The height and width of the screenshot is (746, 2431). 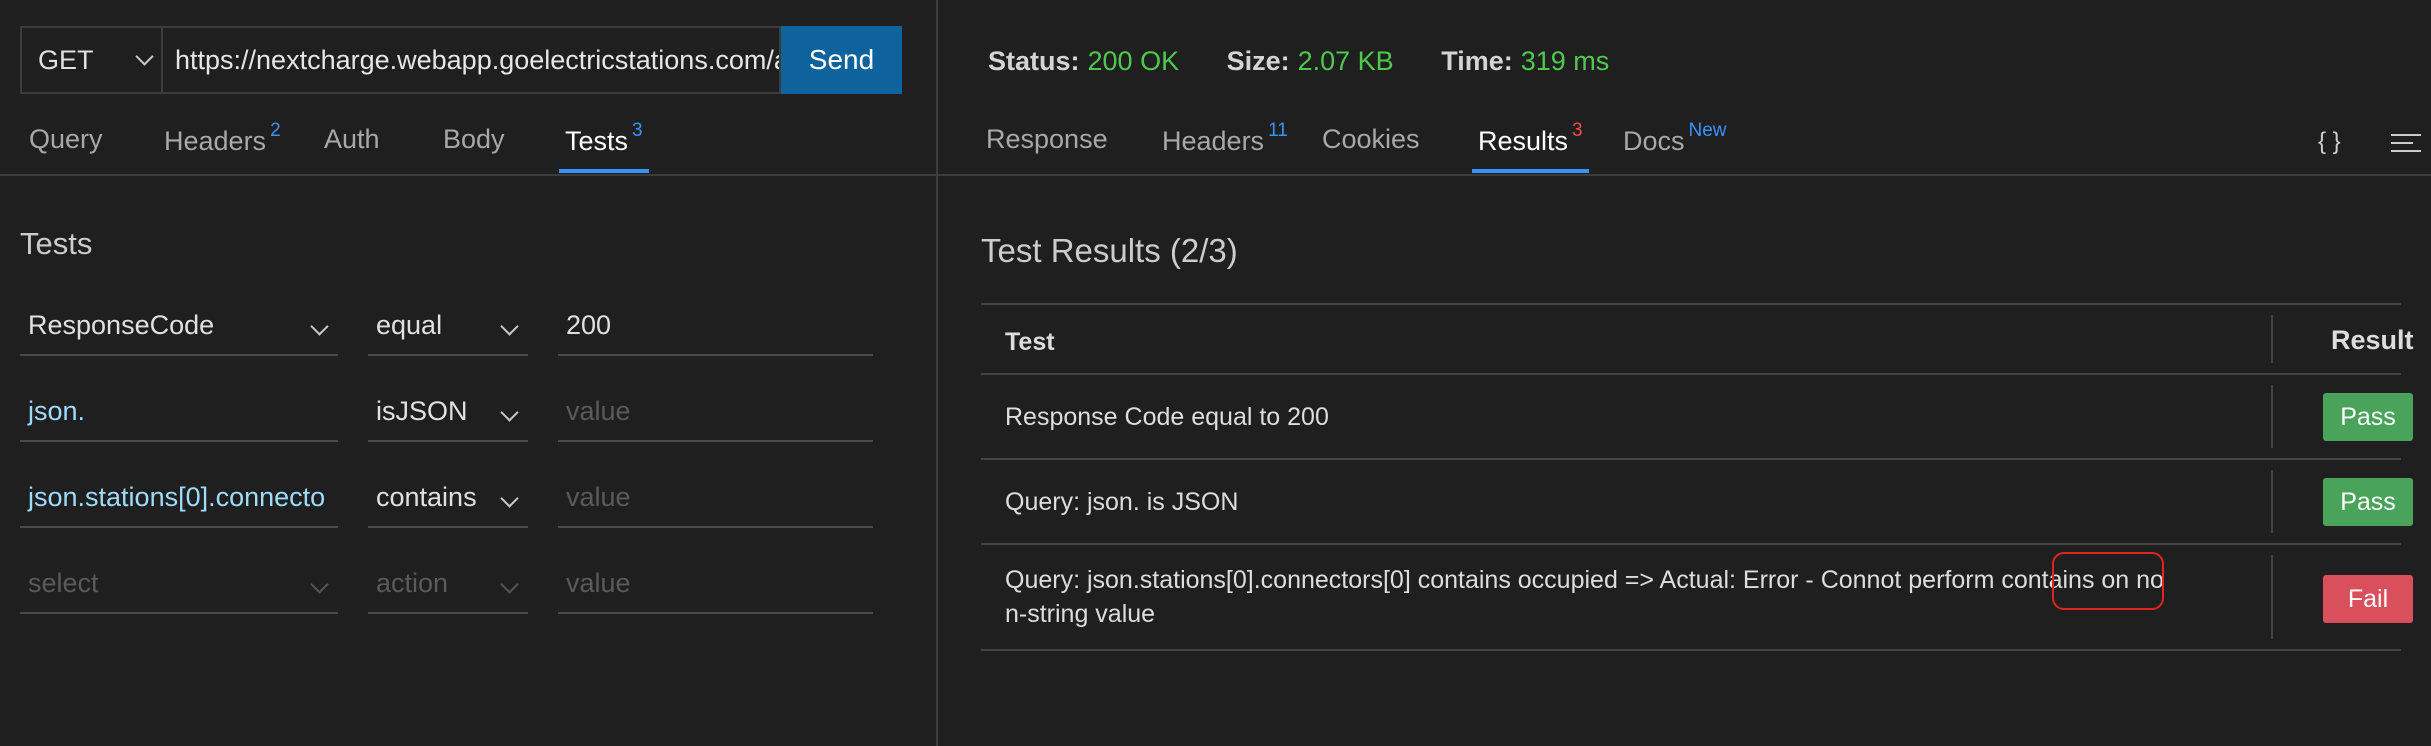 I want to click on method-value: GET, so click(x=66, y=59).